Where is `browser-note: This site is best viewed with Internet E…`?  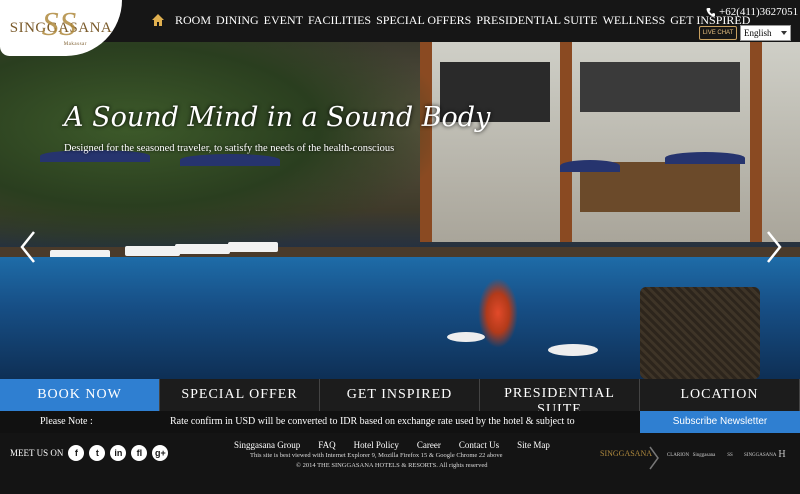 browser-note: This site is best viewed with Internet E… is located at coordinates (376, 455).